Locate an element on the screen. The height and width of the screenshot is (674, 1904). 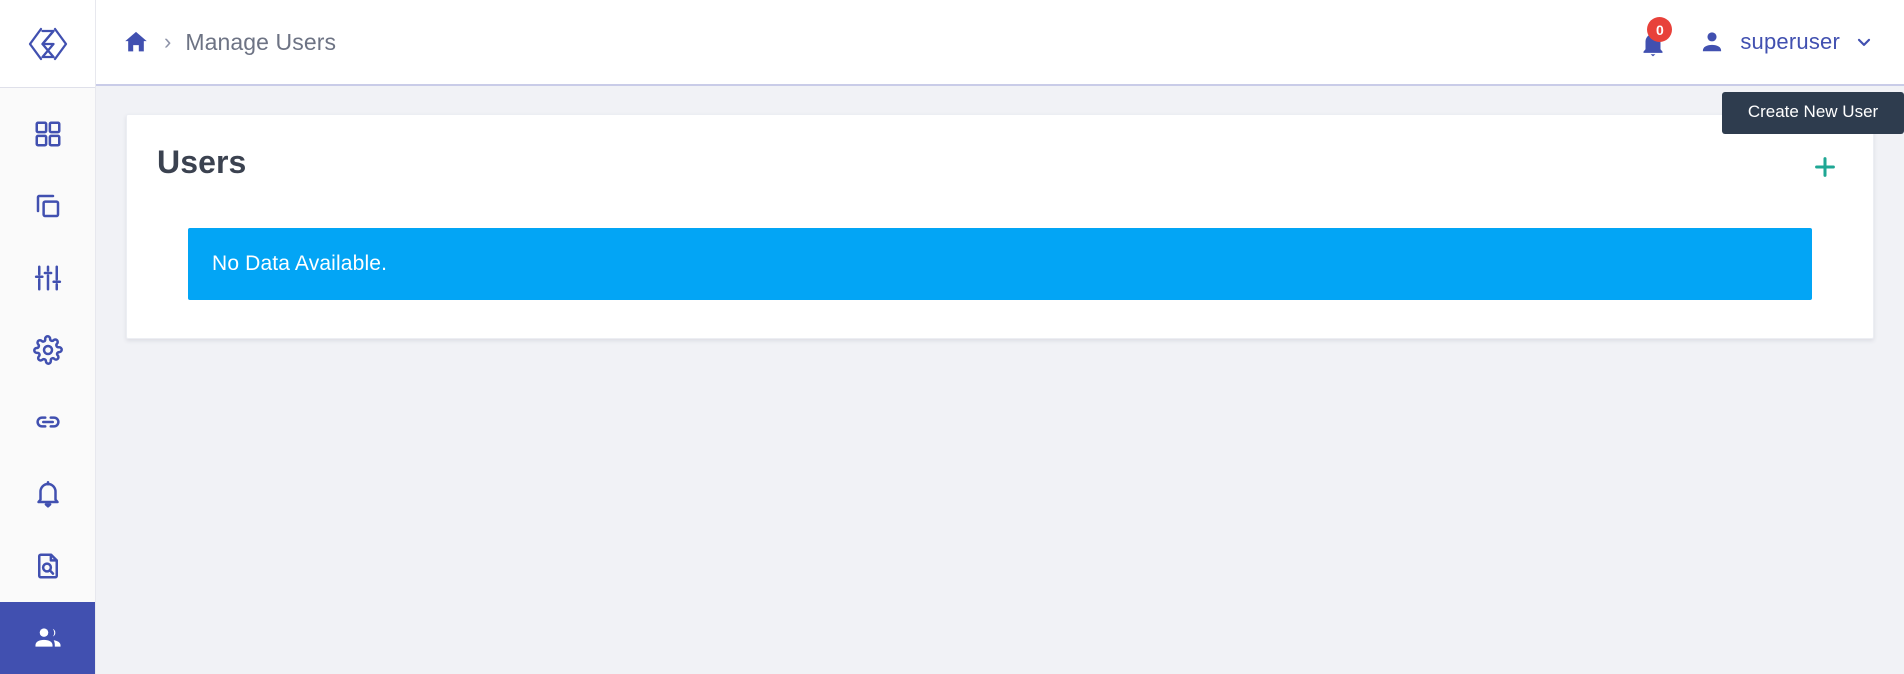
user-name-label: superuser is located at coordinates (1790, 41).